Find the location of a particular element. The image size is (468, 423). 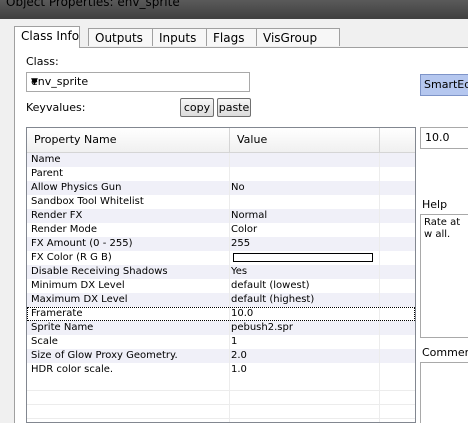

comments-input is located at coordinates (444, 392).